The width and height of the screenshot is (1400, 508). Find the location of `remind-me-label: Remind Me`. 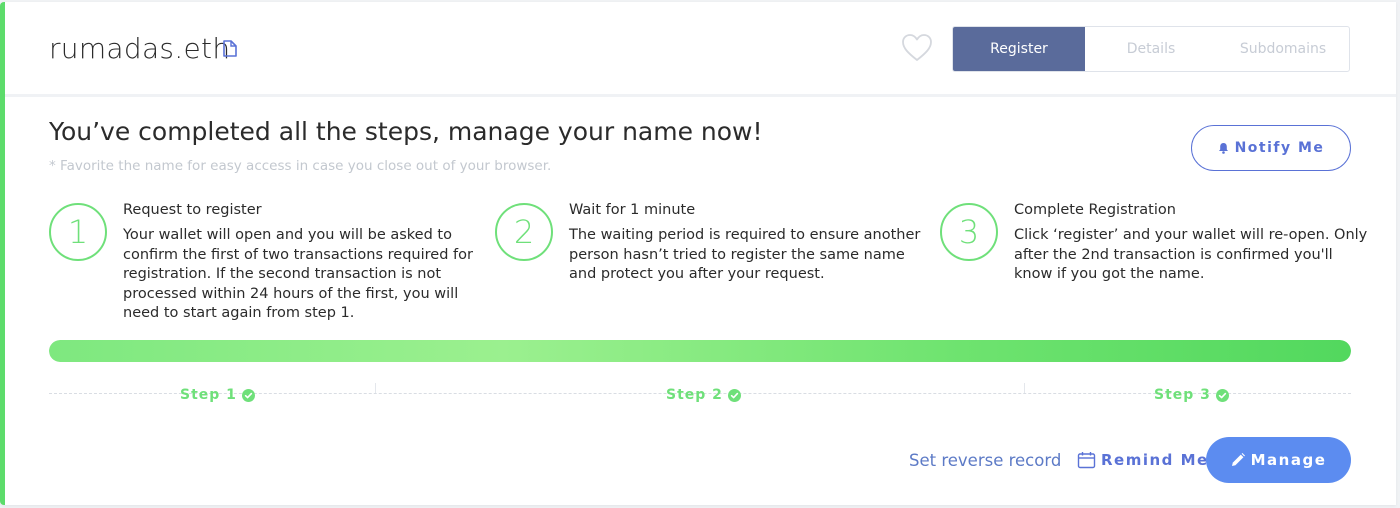

remind-me-label: Remind Me is located at coordinates (1155, 460).